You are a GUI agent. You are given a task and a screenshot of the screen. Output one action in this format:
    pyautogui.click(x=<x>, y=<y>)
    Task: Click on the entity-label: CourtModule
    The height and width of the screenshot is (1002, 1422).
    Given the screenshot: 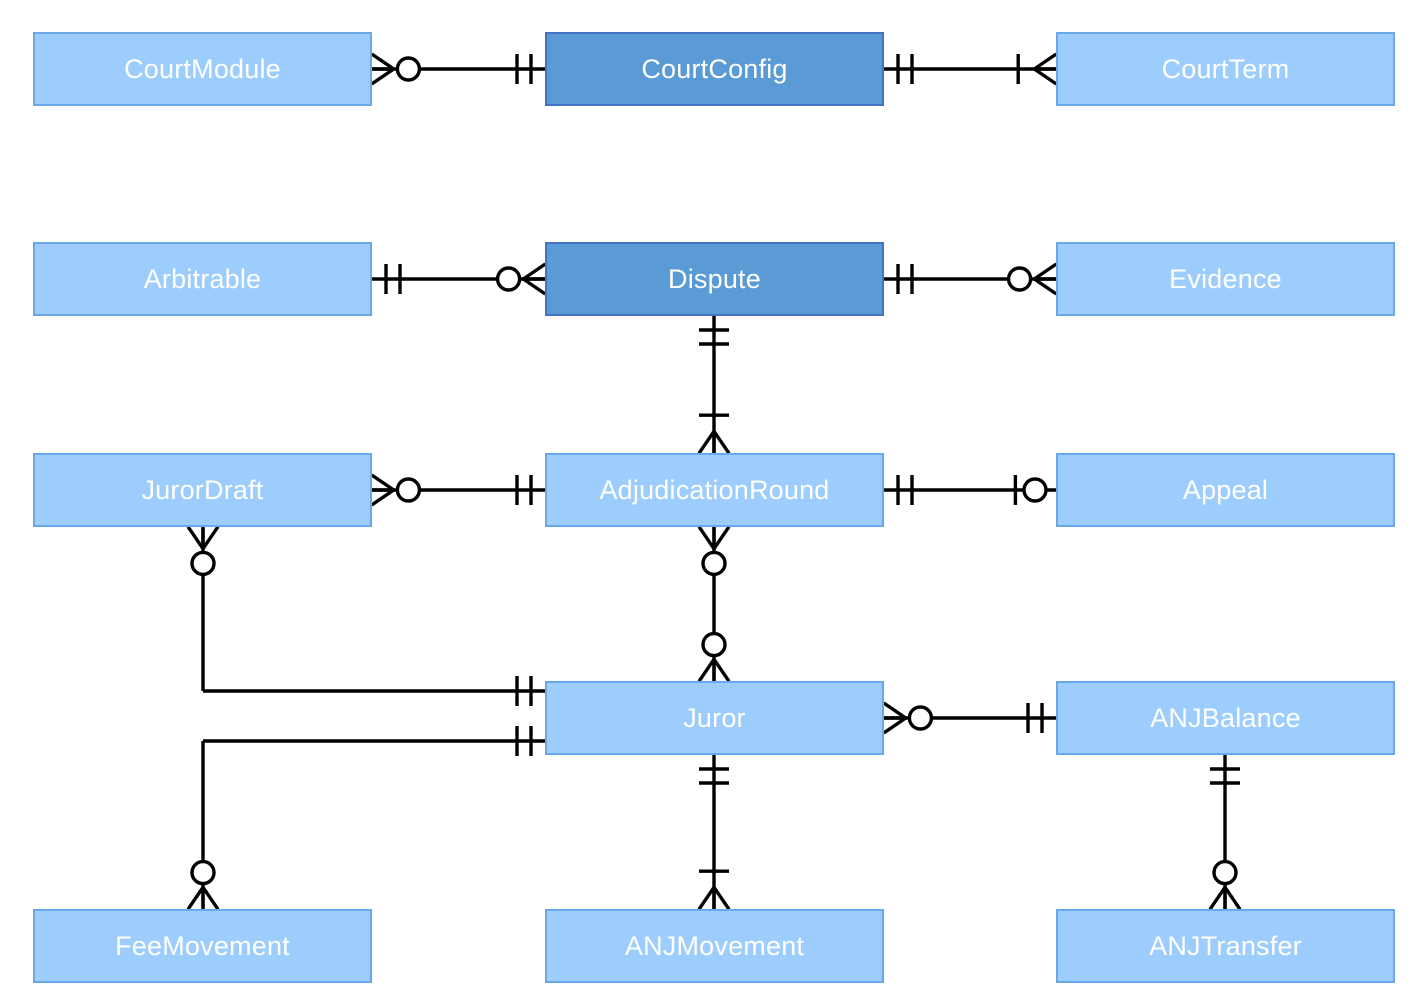 What is the action you would take?
    pyautogui.click(x=202, y=68)
    